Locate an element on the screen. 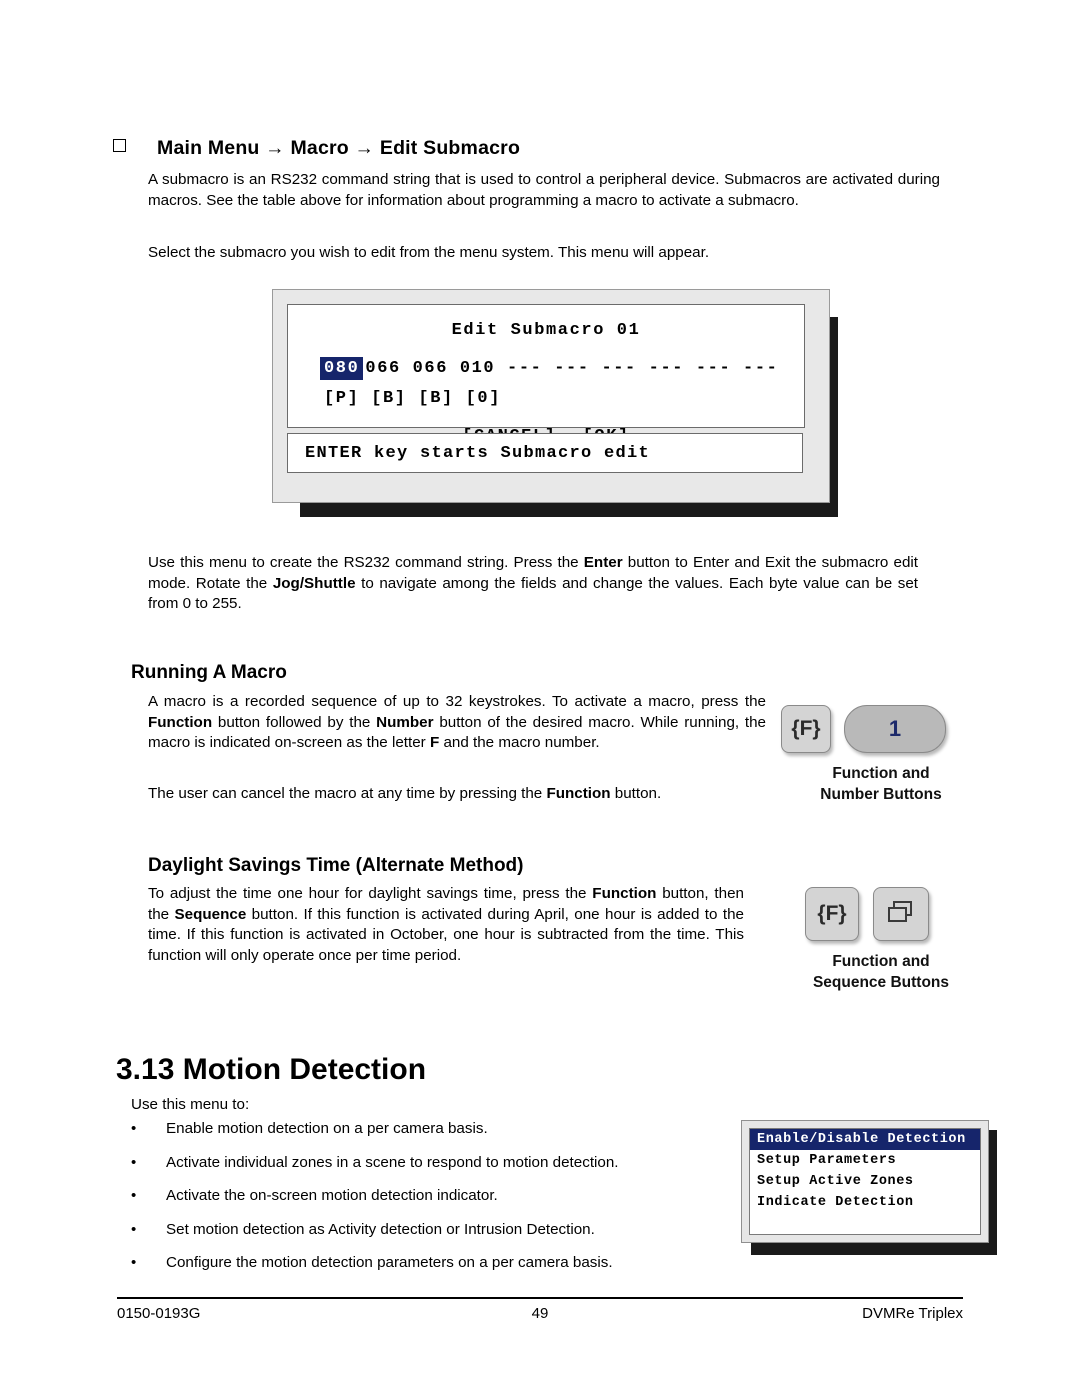 This screenshot has width=1080, height=1397. dst-bold-function: Function is located at coordinates (624, 893).